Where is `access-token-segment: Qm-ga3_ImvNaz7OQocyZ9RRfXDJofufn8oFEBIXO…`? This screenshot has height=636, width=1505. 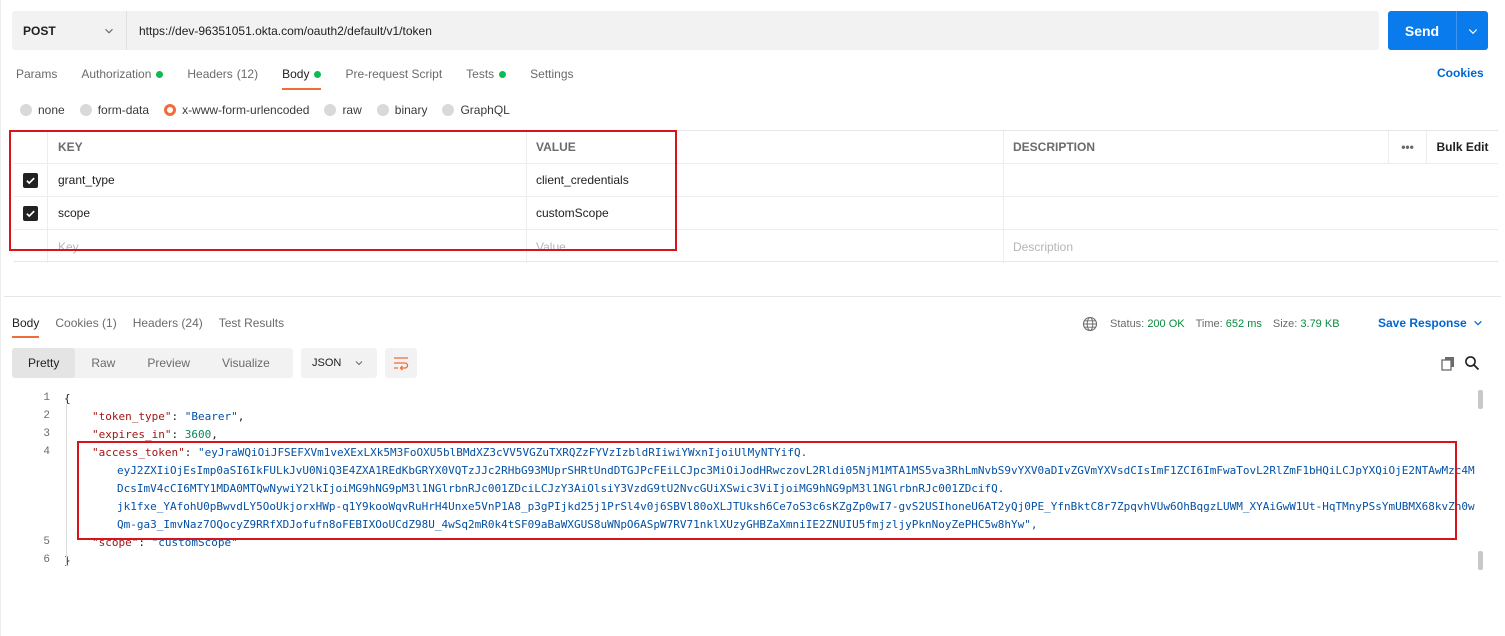
access-token-segment: Qm-ga3_ImvNaz7OQocyZ9RRfXDJofufn8oFEBIXO… is located at coordinates (577, 524).